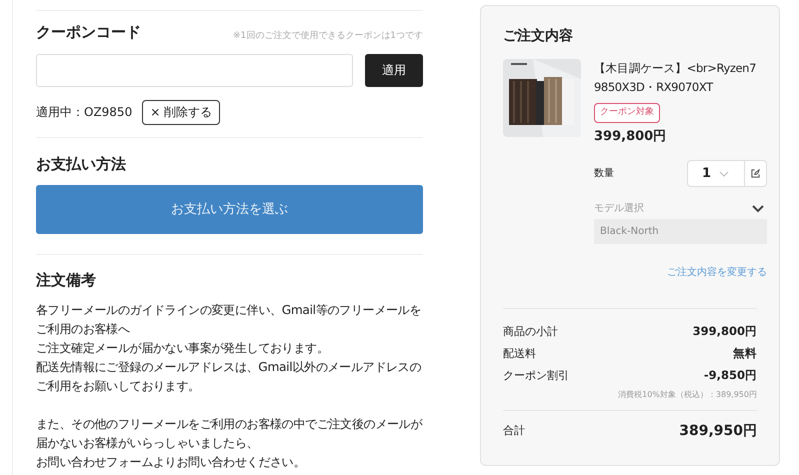  I want to click on model-label: モデル選択, so click(619, 209).